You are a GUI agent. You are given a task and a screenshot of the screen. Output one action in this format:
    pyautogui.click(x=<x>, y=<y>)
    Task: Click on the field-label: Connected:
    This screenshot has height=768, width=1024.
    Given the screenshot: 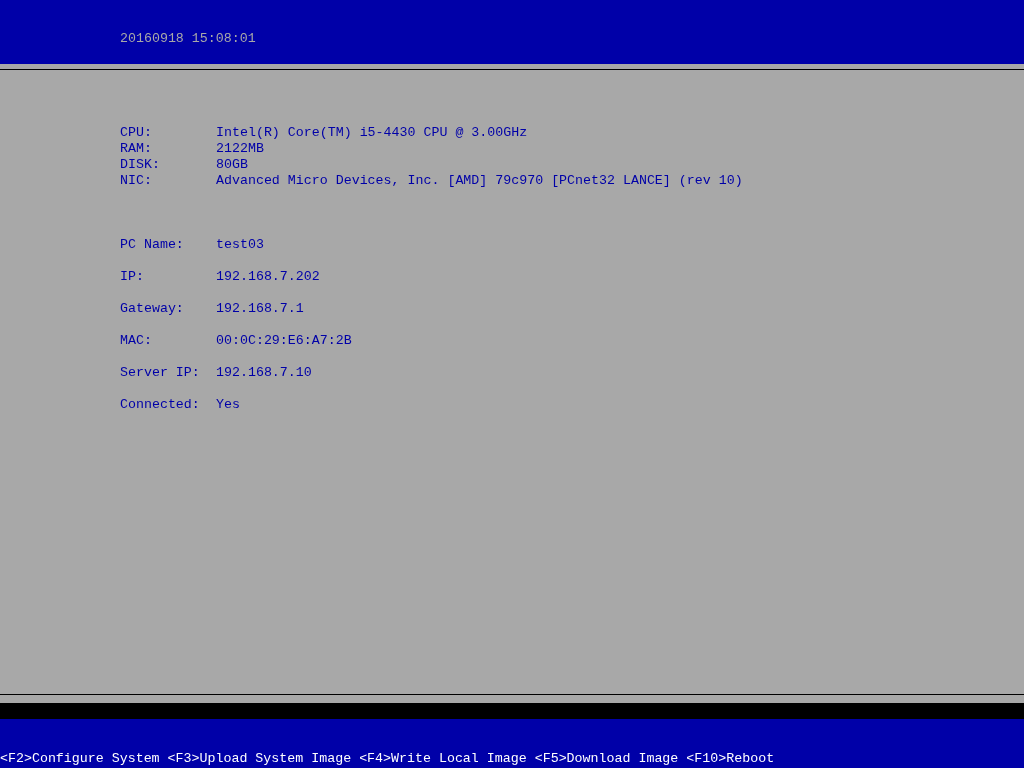 What is the action you would take?
    pyautogui.click(x=160, y=405)
    